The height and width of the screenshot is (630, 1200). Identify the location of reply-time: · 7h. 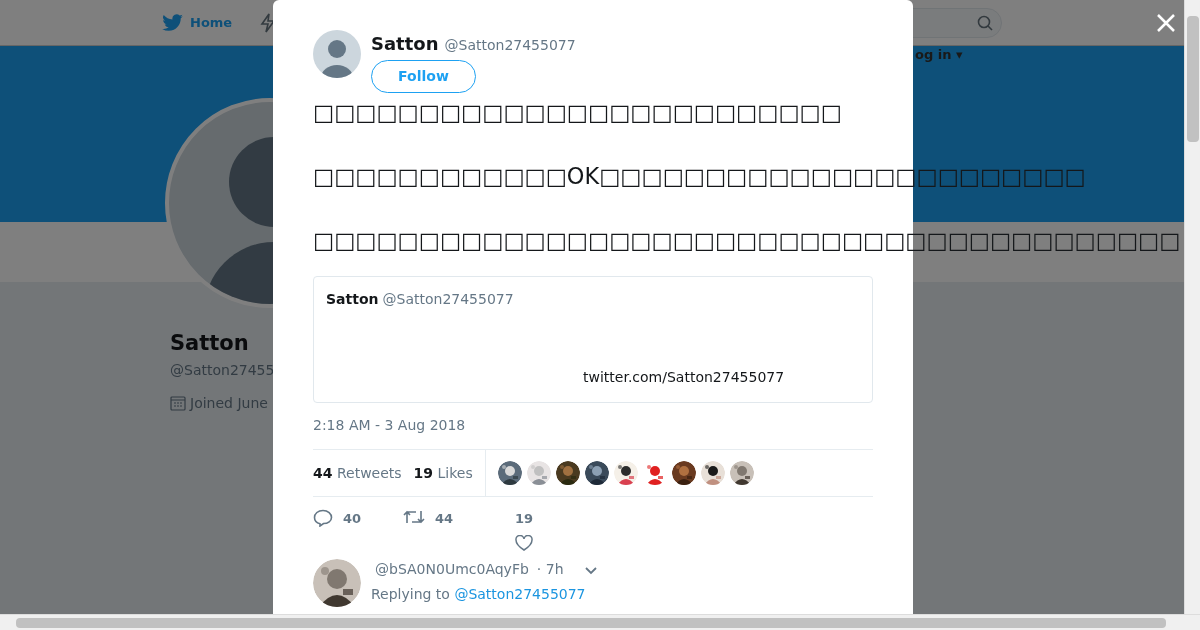
(550, 569).